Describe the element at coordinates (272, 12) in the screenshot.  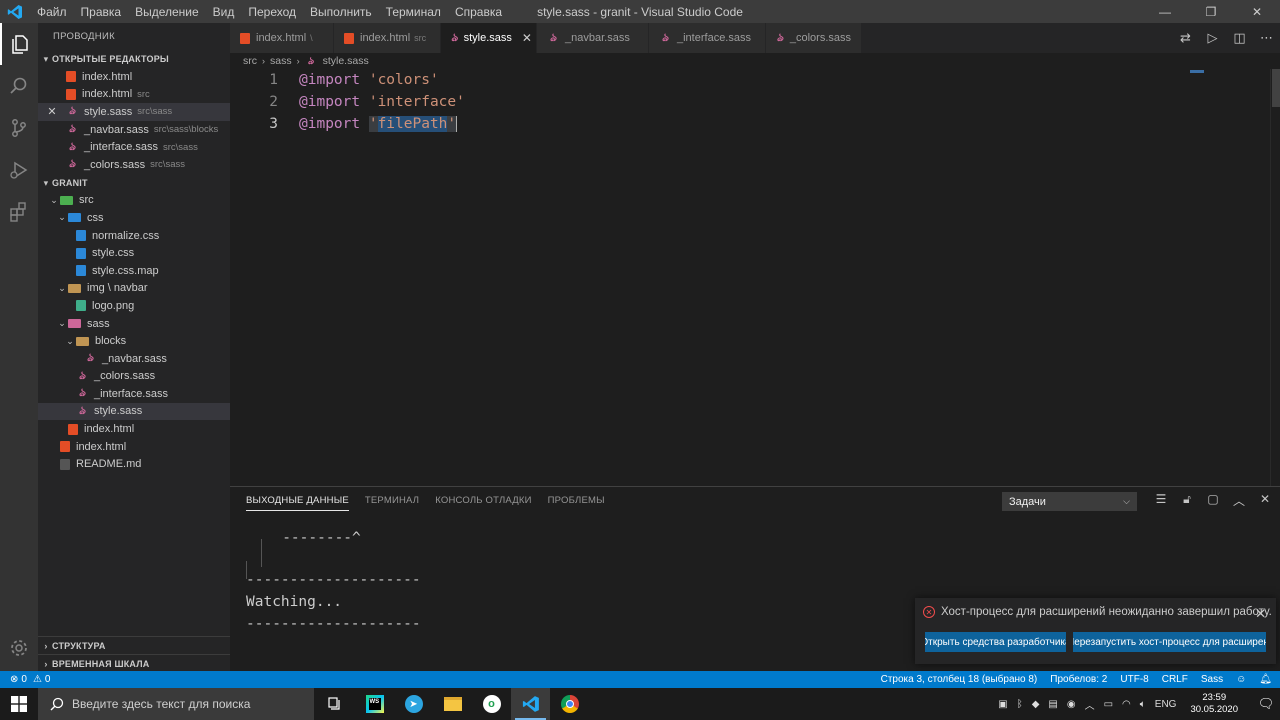
I see `menu-go: Переход` at that location.